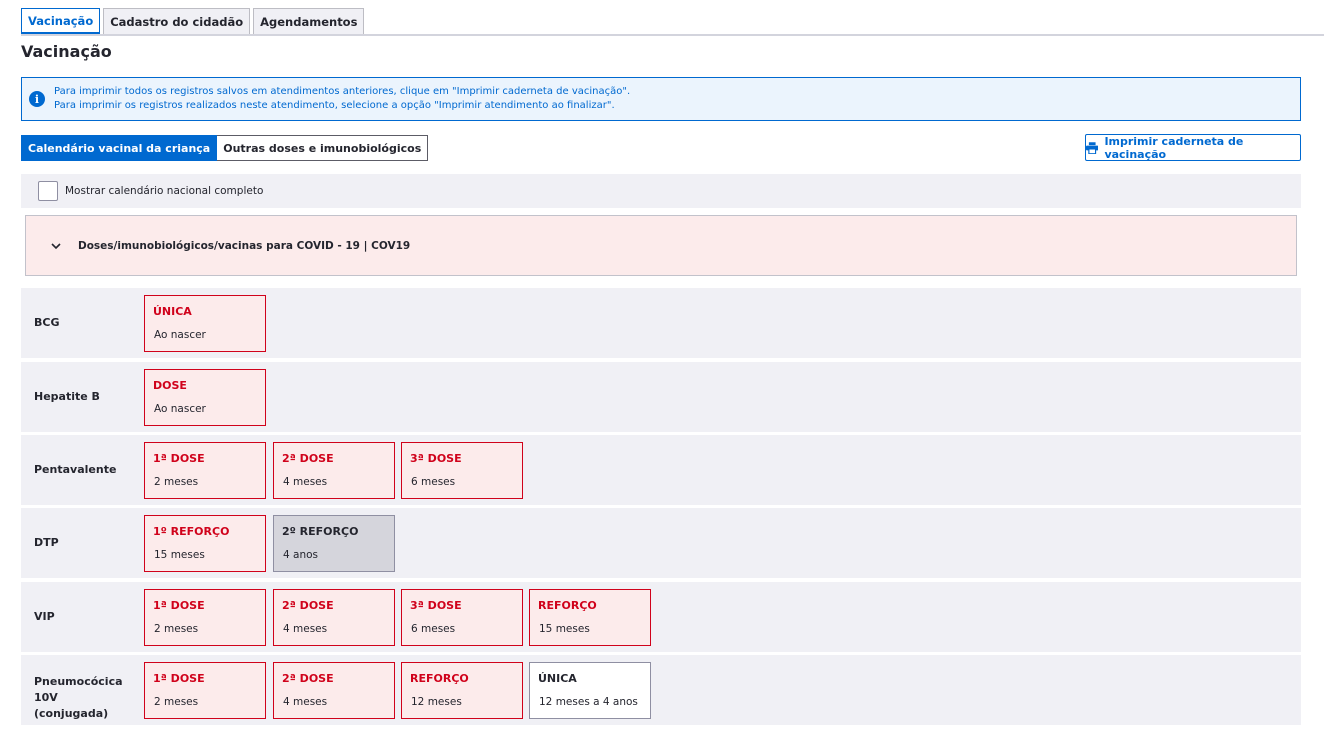  What do you see at coordinates (61, 21) in the screenshot?
I see `tab-vacinacao: Vacinação` at bounding box center [61, 21].